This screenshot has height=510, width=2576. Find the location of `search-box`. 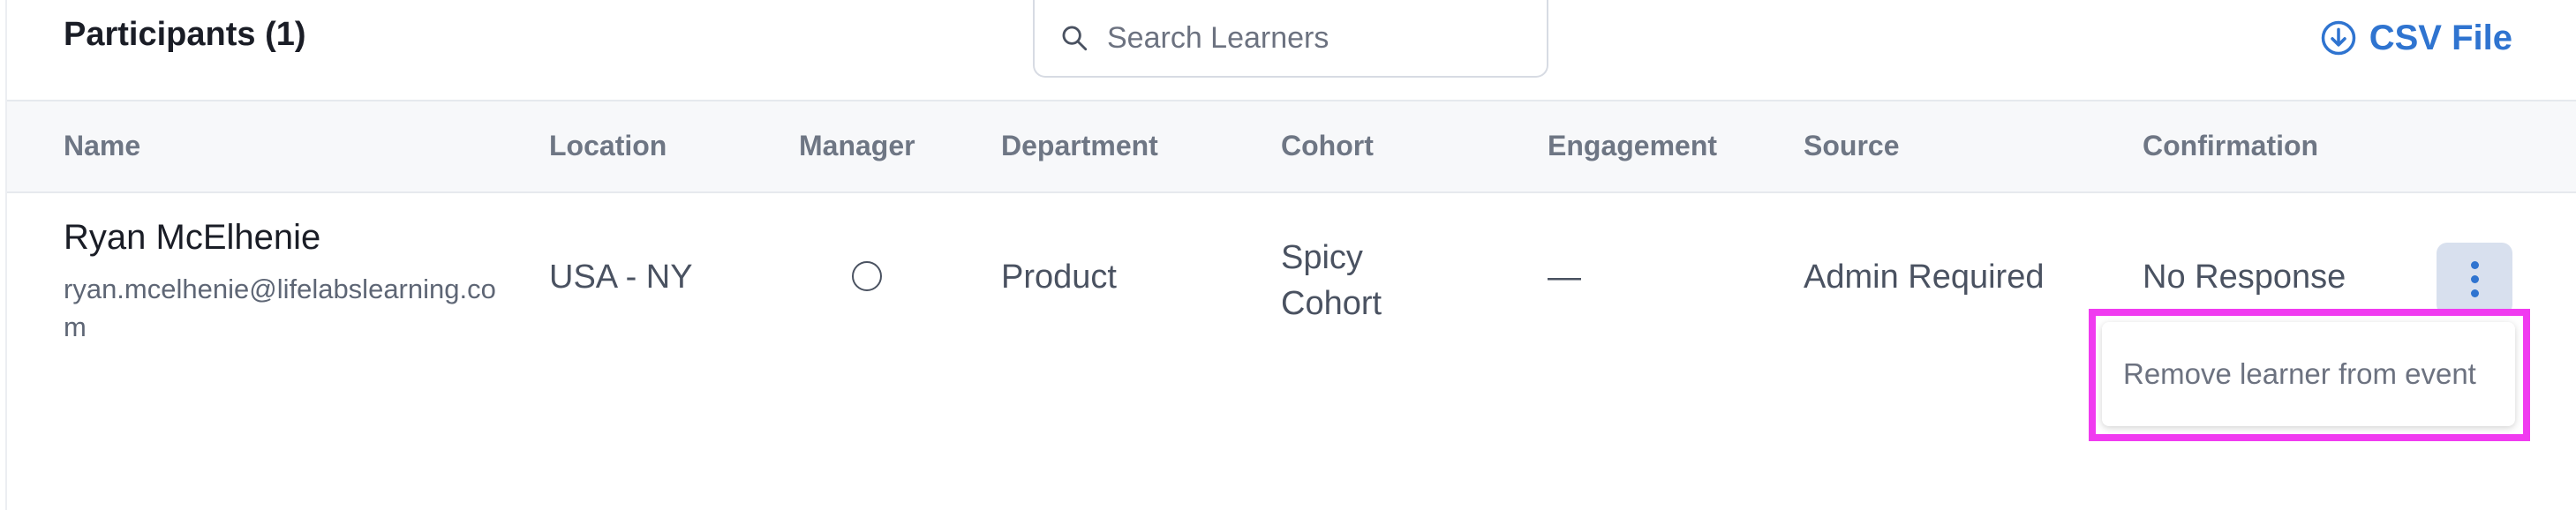

search-box is located at coordinates (1290, 39).